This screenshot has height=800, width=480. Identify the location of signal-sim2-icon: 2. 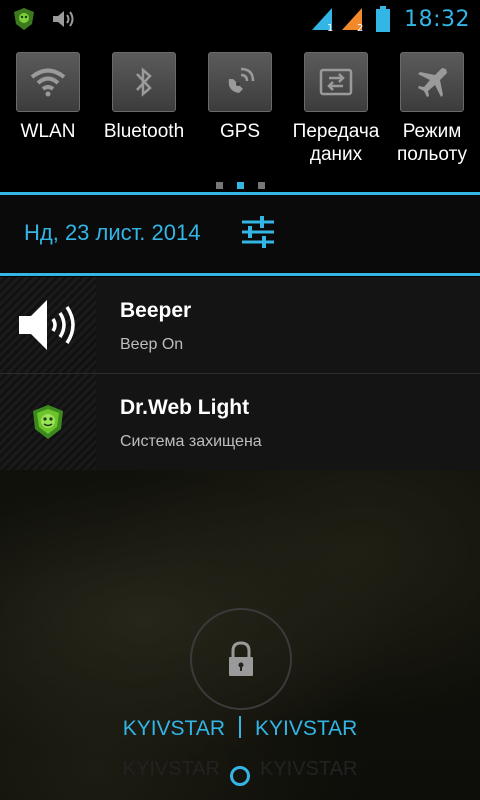
(352, 20).